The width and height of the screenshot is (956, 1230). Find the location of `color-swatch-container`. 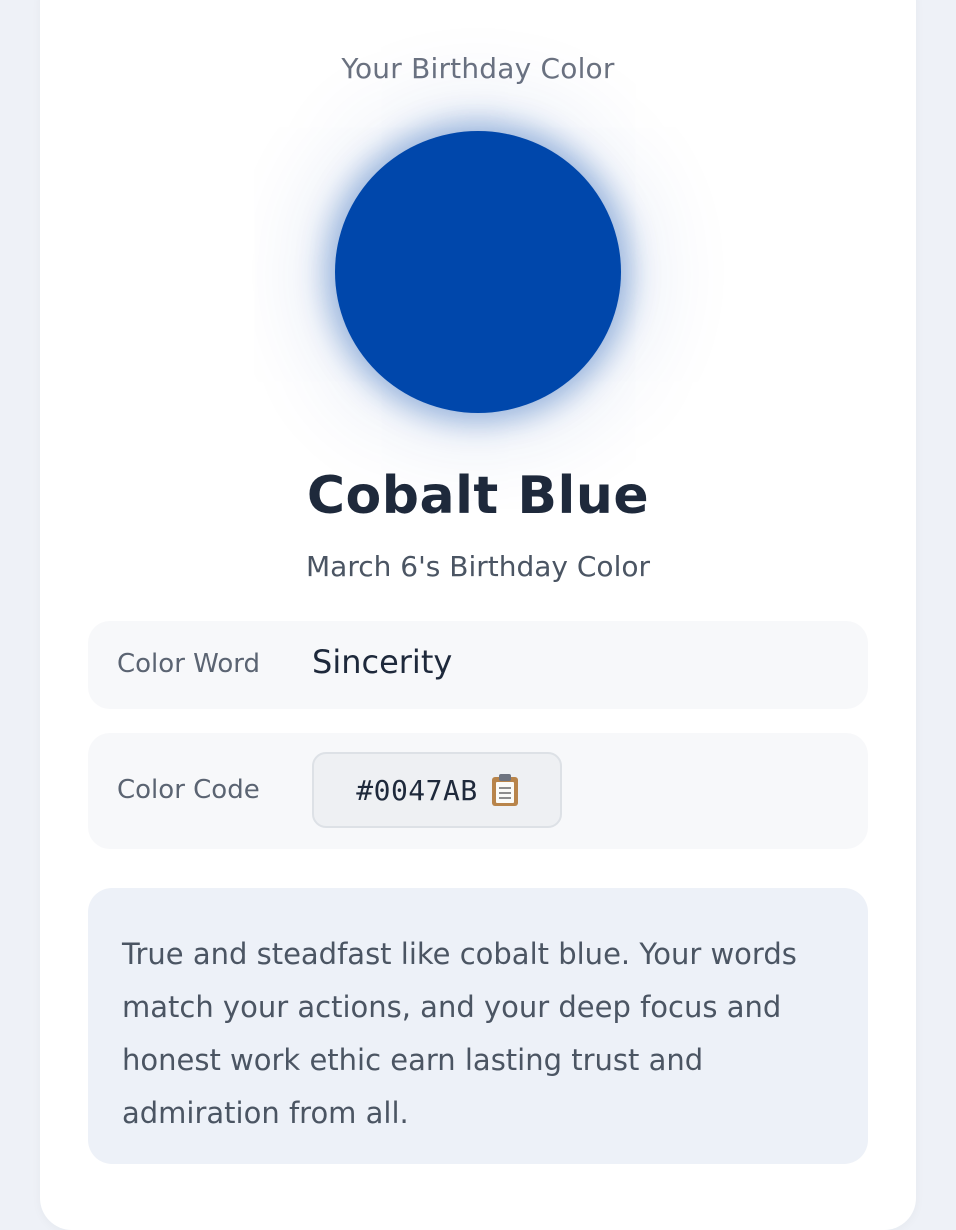

color-swatch-container is located at coordinates (478, 272).